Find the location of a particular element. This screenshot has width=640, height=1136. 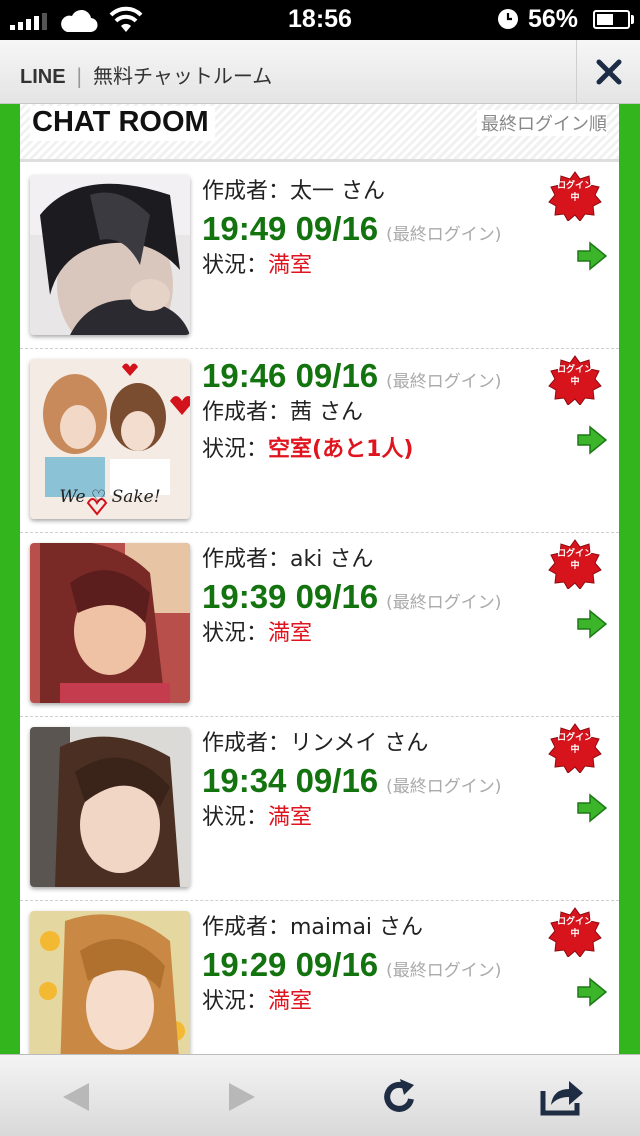

login-time: 19:29 09/16 is located at coordinates (290, 964).